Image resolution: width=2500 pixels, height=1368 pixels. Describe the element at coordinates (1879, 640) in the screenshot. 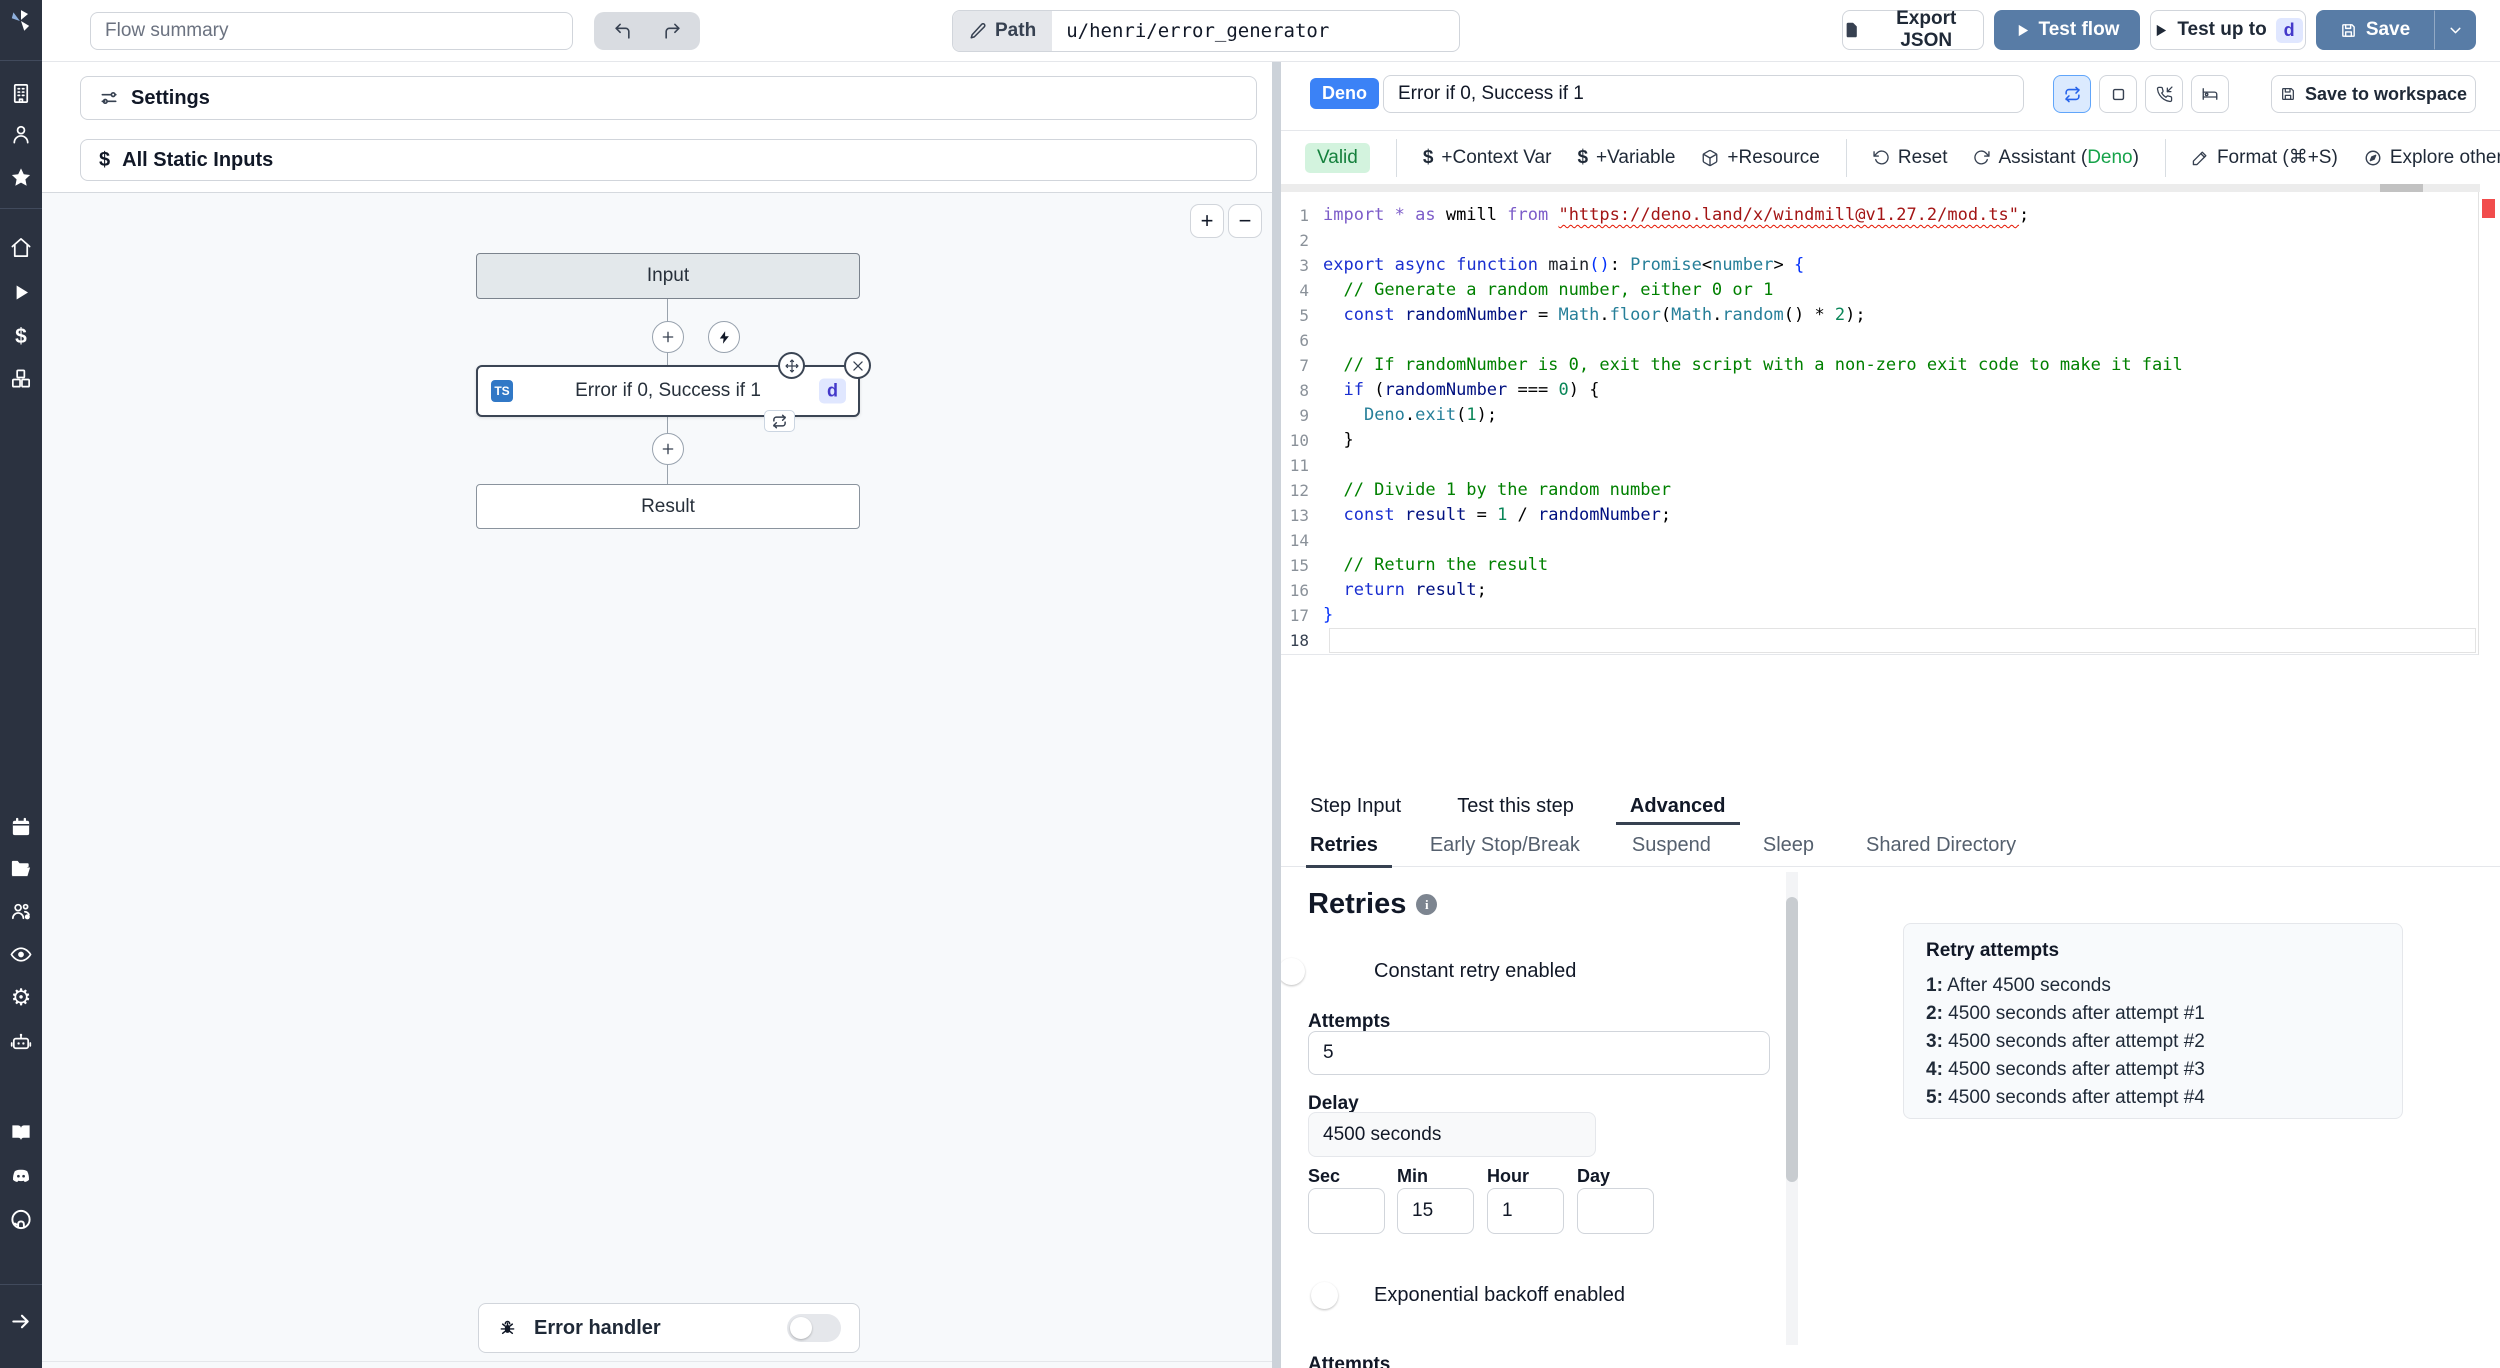

I see `code-line: 18` at that location.